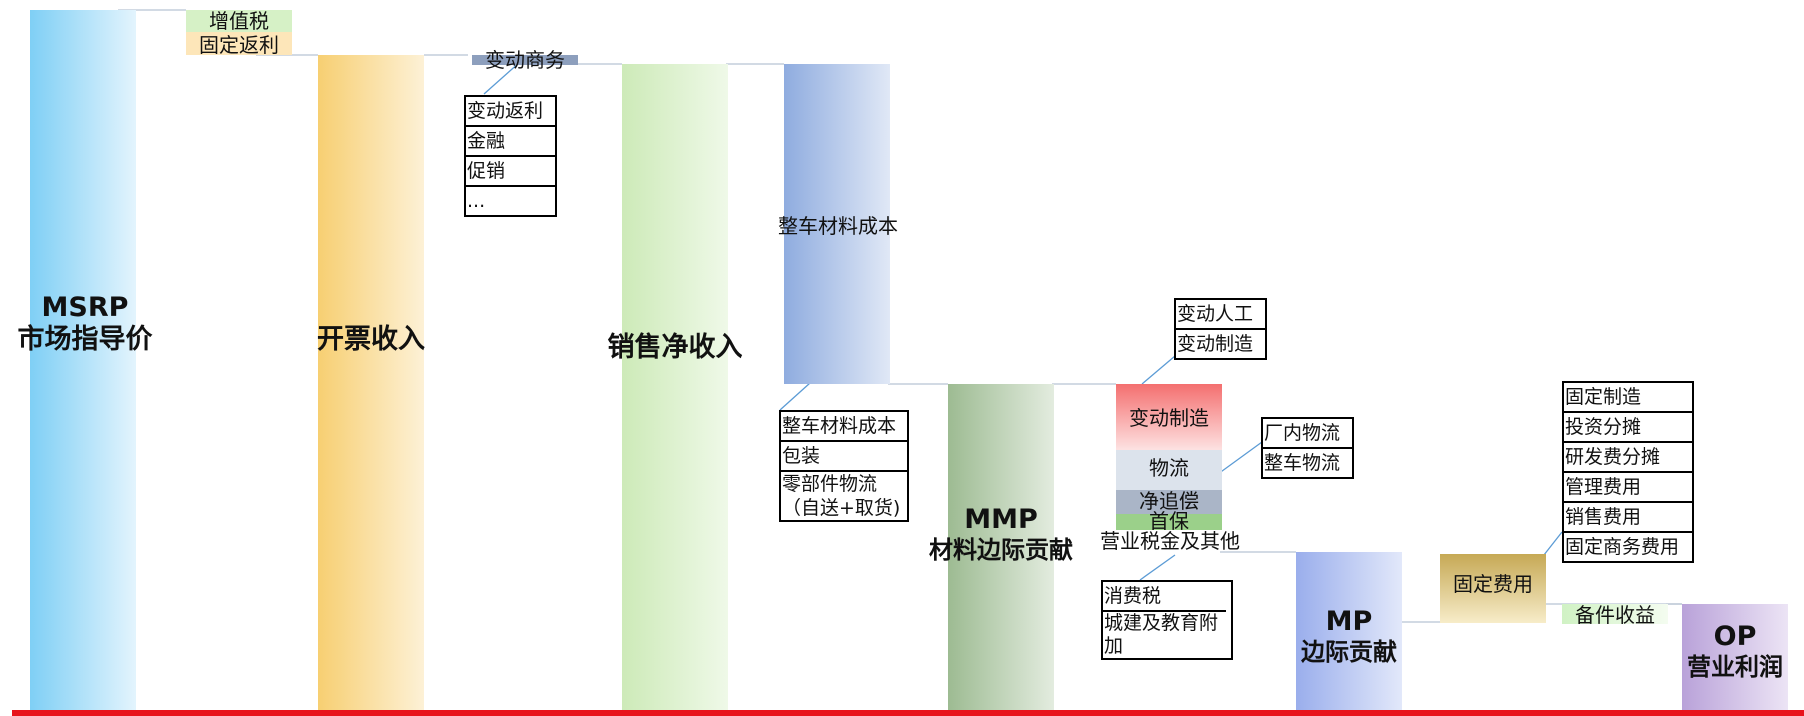 The height and width of the screenshot is (716, 1804). I want to click on msrp-label: MSRP 市场指导价, so click(85, 324).